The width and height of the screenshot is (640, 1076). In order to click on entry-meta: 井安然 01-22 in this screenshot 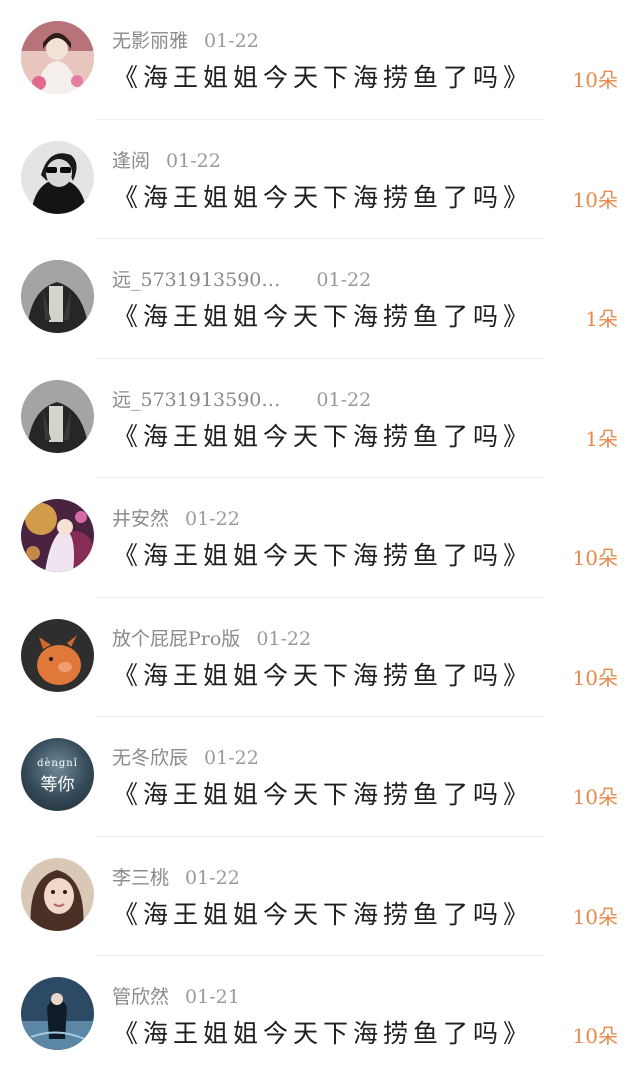, I will do `click(176, 518)`.